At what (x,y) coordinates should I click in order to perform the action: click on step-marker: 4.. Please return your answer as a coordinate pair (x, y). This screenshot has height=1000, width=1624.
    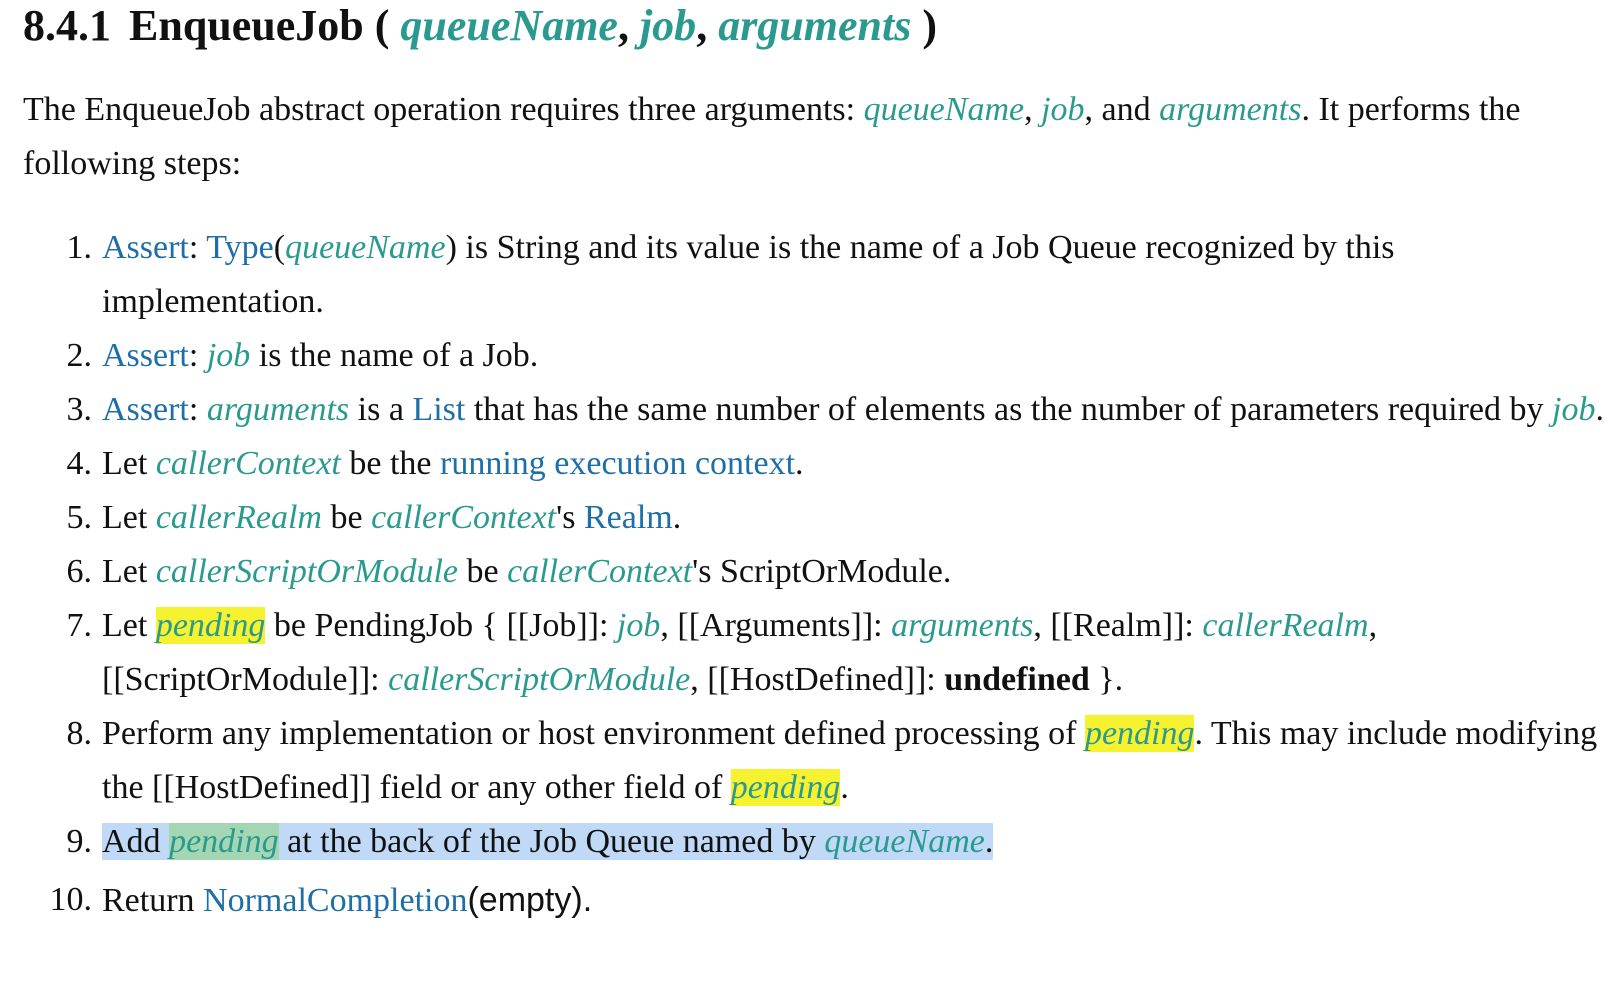
    Looking at the image, I should click on (79, 463).